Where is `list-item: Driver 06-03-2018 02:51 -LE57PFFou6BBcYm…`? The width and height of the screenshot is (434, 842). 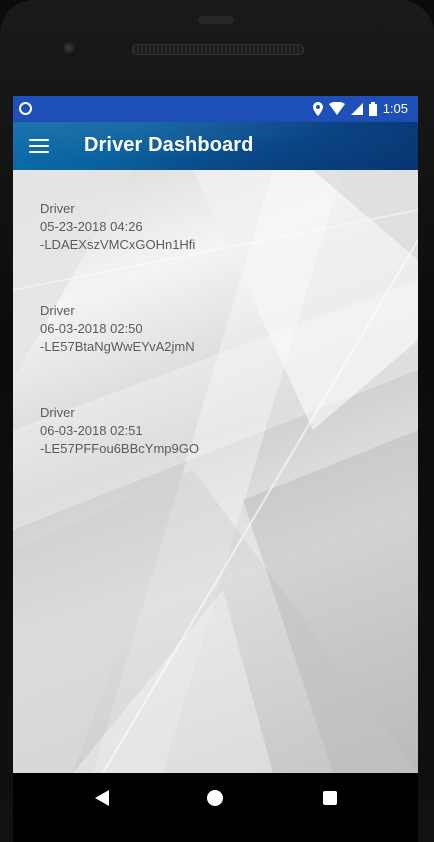
list-item: Driver 06-03-2018 02:51 -LE57PFFou6BBcYm… is located at coordinates (190, 431).